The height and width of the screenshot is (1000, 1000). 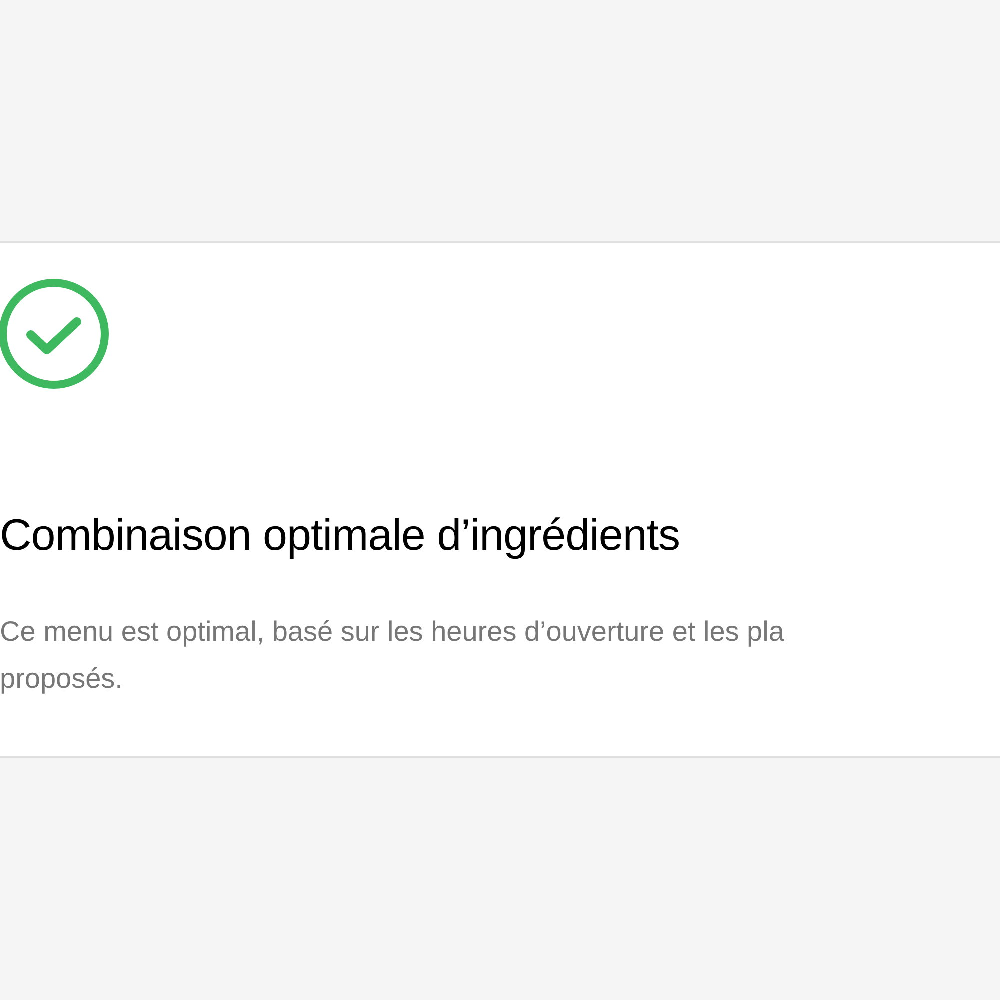 What do you see at coordinates (392, 655) in the screenshot?
I see `result-description: Ce menu est optimal, basé sur les heures d’ouverture et les pla proposés.` at bounding box center [392, 655].